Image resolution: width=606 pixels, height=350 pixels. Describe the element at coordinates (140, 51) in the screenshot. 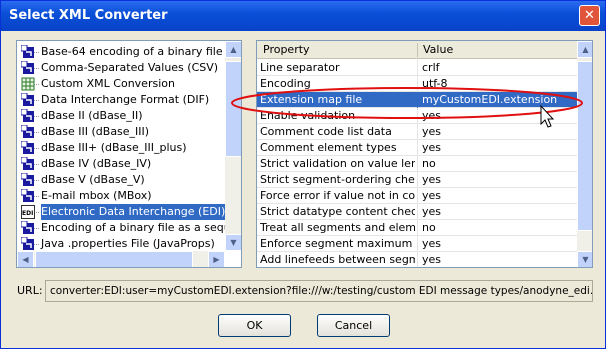

I see `converter-label: Base-64 encoding of a binary file as` at that location.